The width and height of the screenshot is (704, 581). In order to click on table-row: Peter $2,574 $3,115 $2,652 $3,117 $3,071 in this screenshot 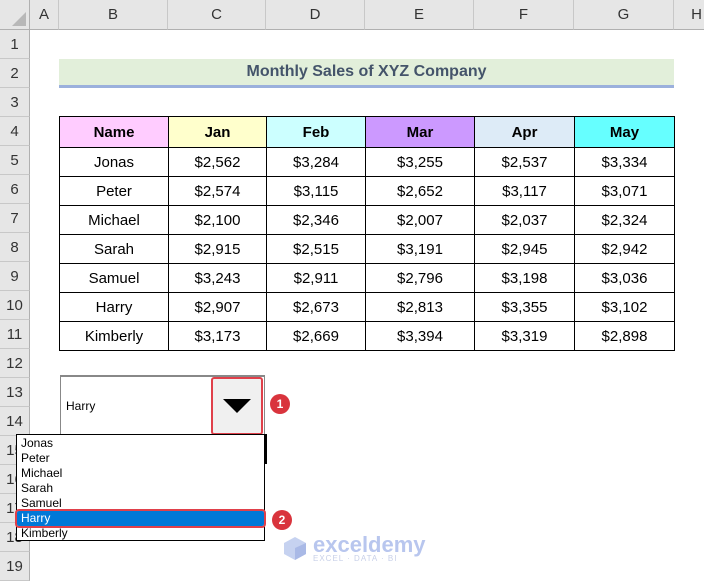, I will do `click(367, 191)`.